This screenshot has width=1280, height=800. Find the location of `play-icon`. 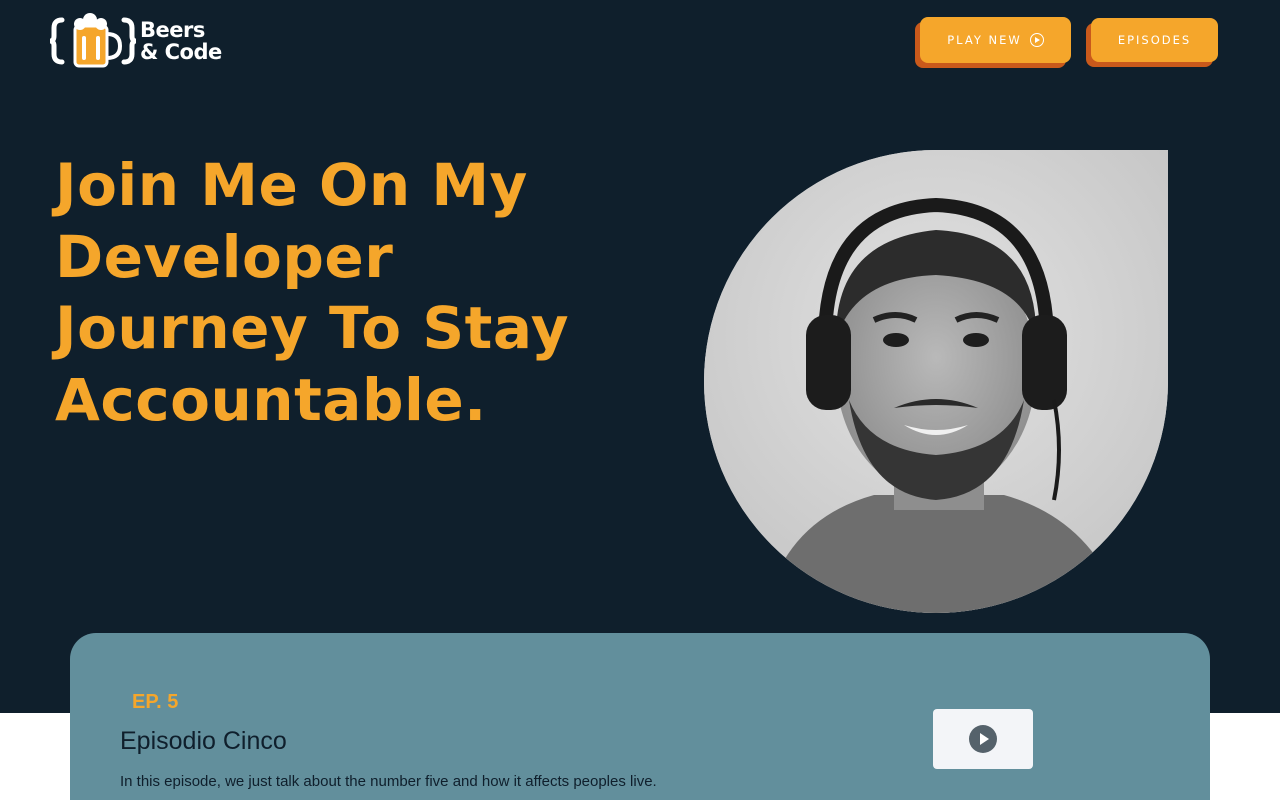

play-icon is located at coordinates (983, 739).